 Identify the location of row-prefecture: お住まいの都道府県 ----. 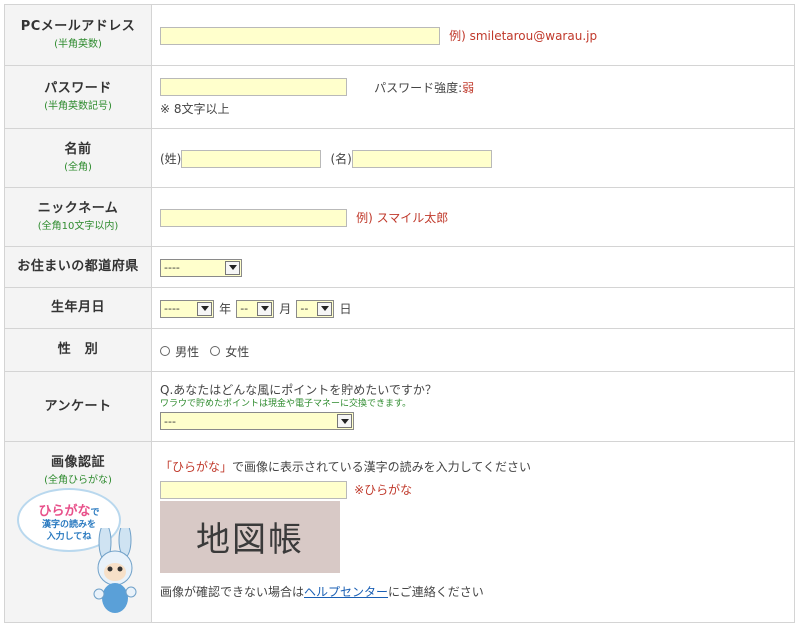
(399, 267).